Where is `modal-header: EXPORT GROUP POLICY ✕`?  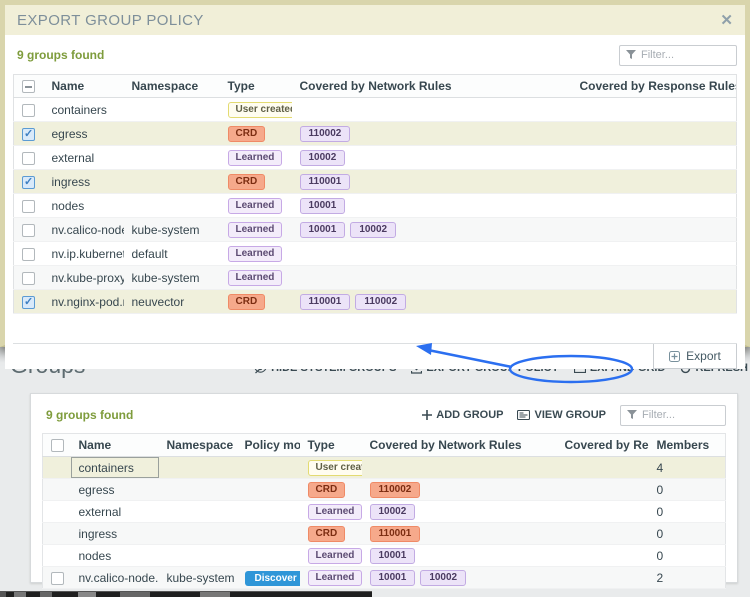
modal-header: EXPORT GROUP POLICY ✕ is located at coordinates (375, 20).